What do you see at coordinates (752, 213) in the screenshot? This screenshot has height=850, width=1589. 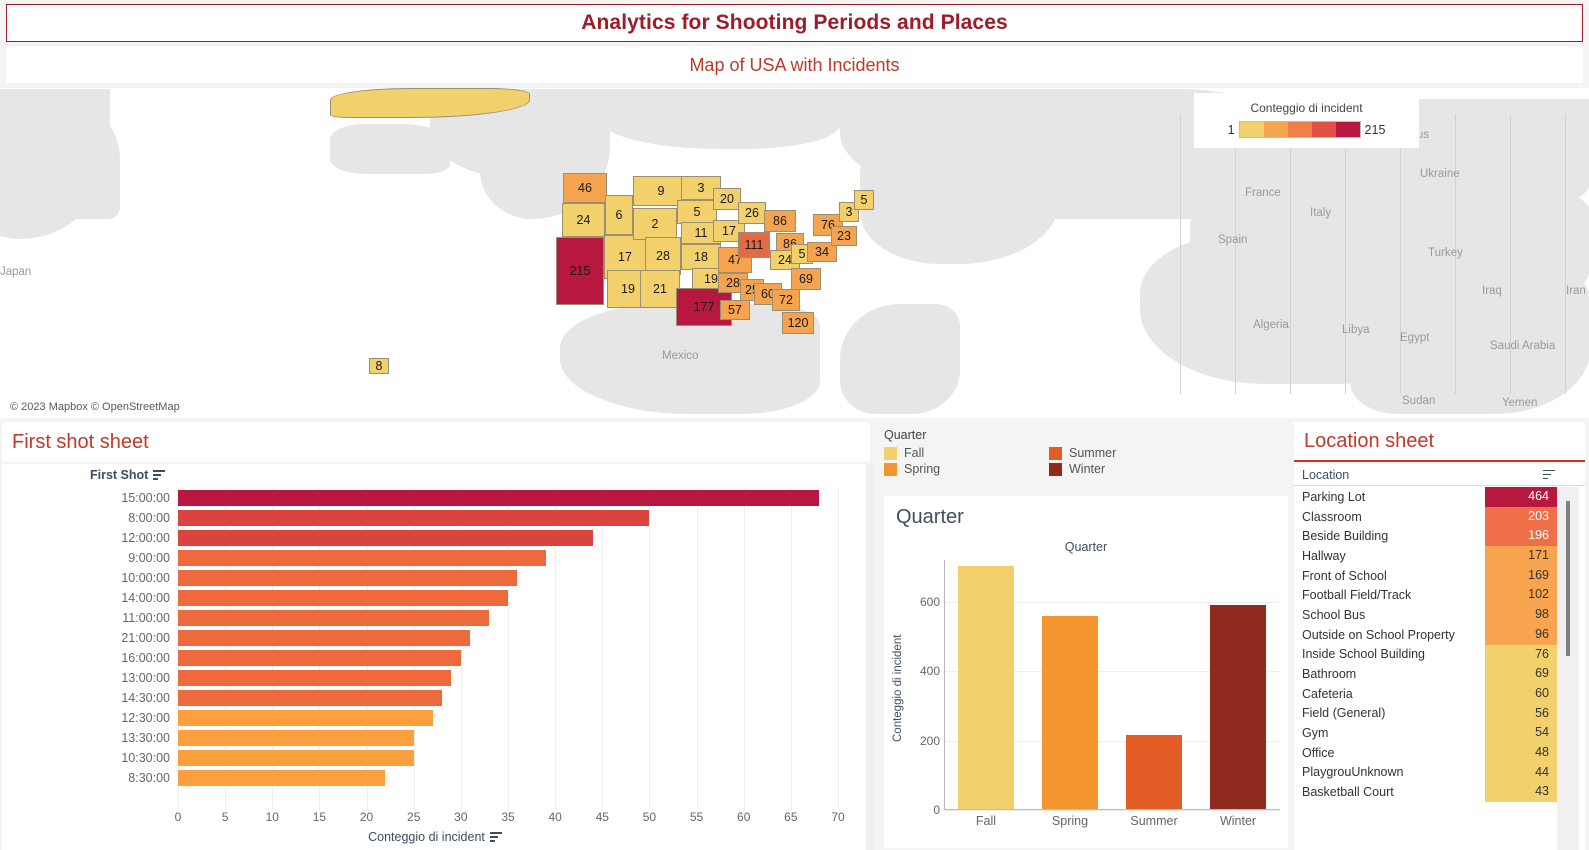 I see `map-state: 26` at bounding box center [752, 213].